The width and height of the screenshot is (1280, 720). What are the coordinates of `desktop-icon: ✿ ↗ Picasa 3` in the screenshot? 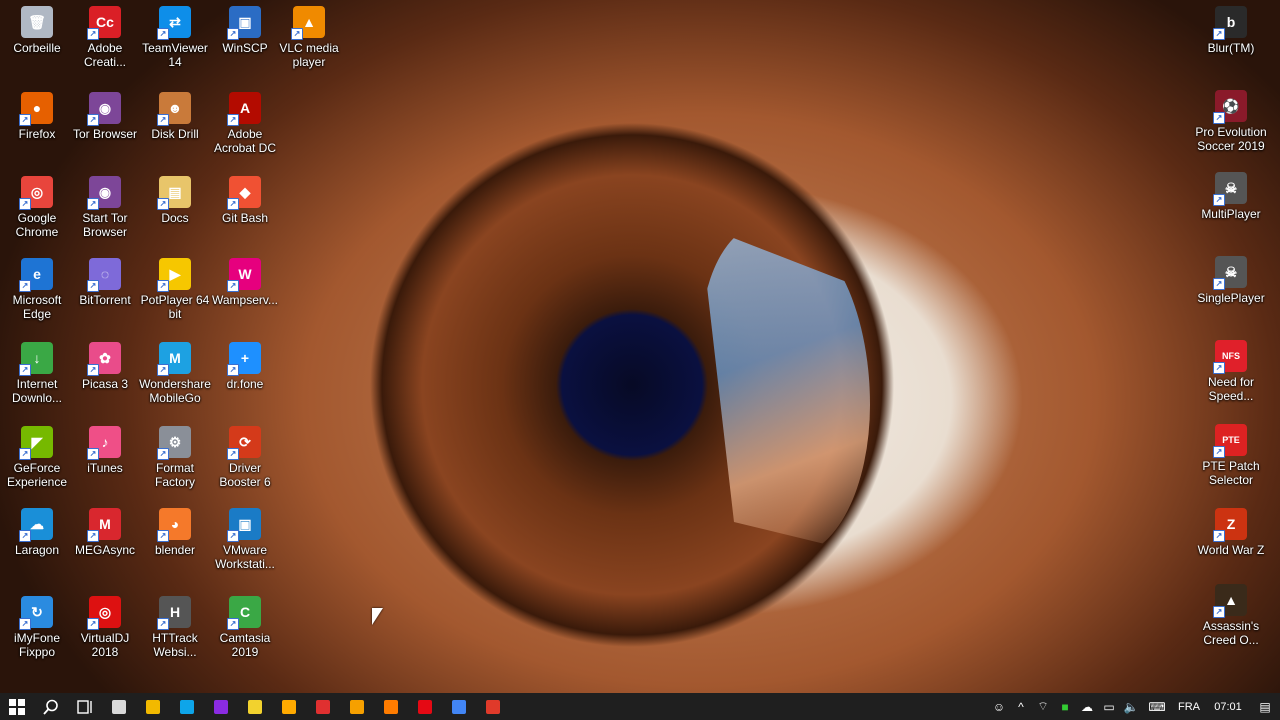 It's located at (105, 366).